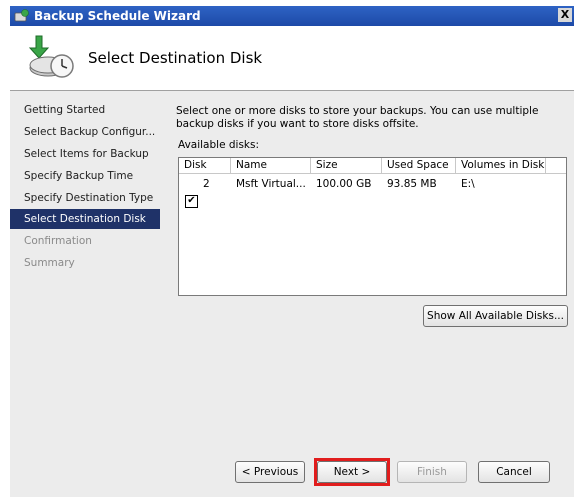  I want to click on nav-item-select-destination-disk: Select Destination Disk, so click(85, 219).